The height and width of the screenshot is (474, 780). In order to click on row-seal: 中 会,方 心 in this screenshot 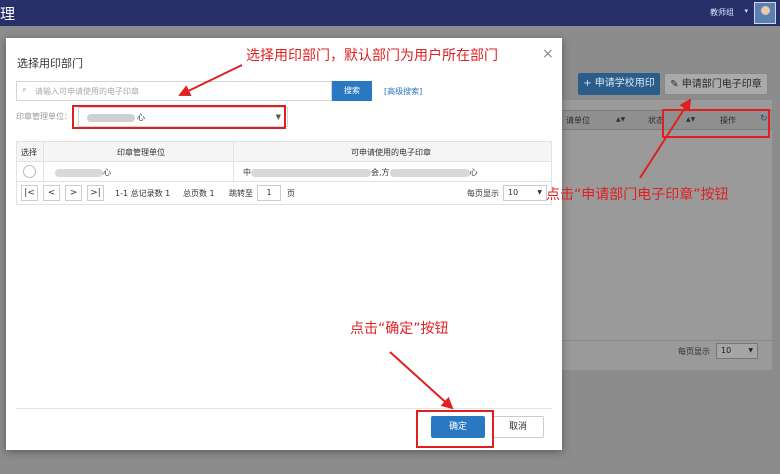, I will do `click(360, 172)`.